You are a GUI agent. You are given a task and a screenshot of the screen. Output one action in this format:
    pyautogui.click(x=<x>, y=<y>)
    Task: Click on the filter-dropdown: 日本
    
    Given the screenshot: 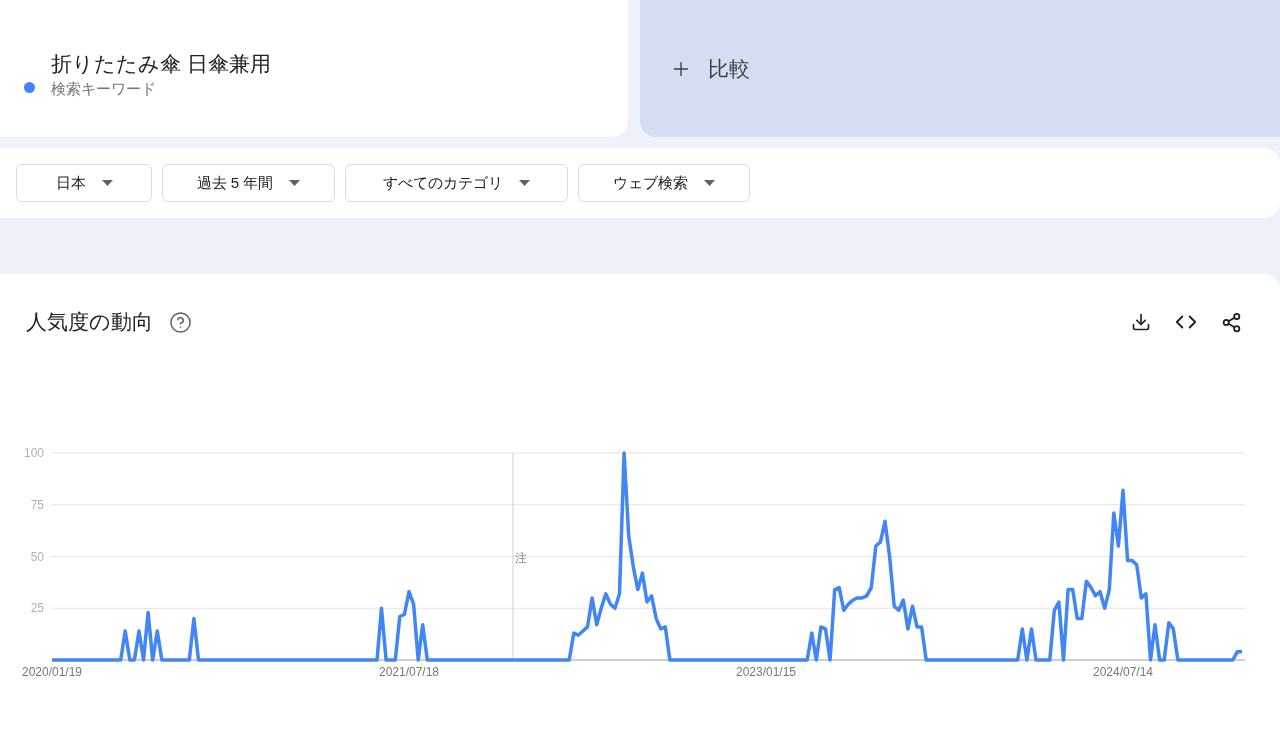 What is the action you would take?
    pyautogui.click(x=84, y=183)
    